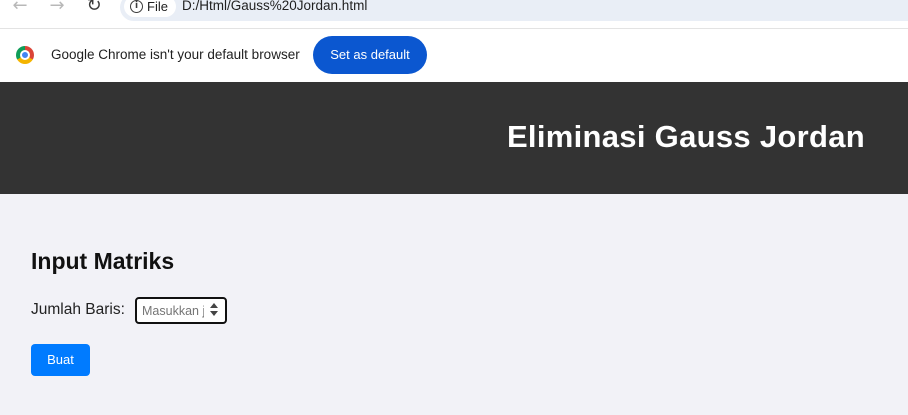  What do you see at coordinates (175, 54) in the screenshot?
I see `infobar-message: Google Chrome isn't your default browser` at bounding box center [175, 54].